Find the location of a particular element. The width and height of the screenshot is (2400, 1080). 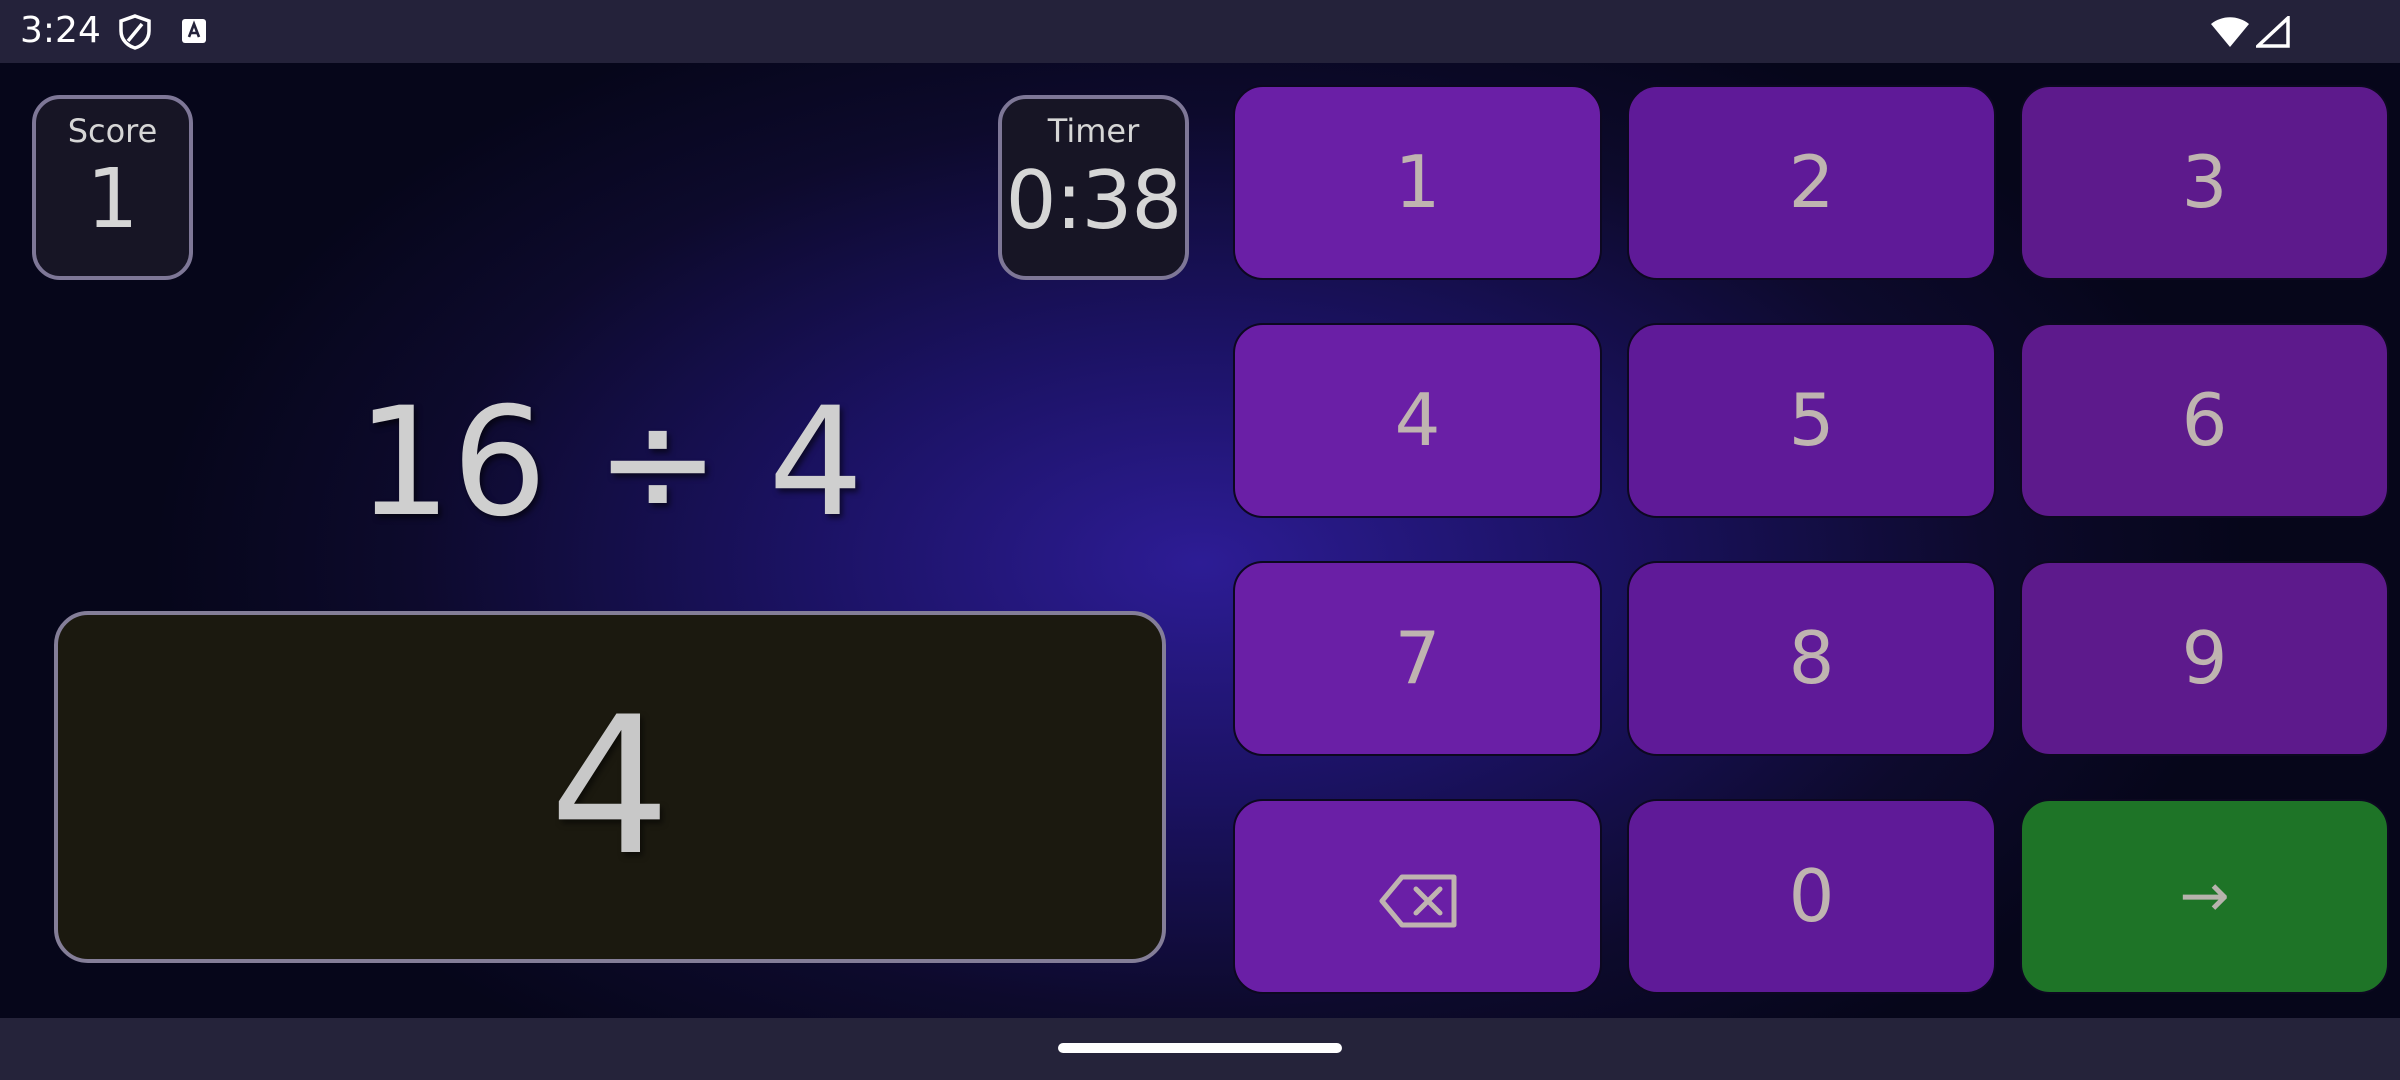

timer-value: 0:38 is located at coordinates (1094, 200).